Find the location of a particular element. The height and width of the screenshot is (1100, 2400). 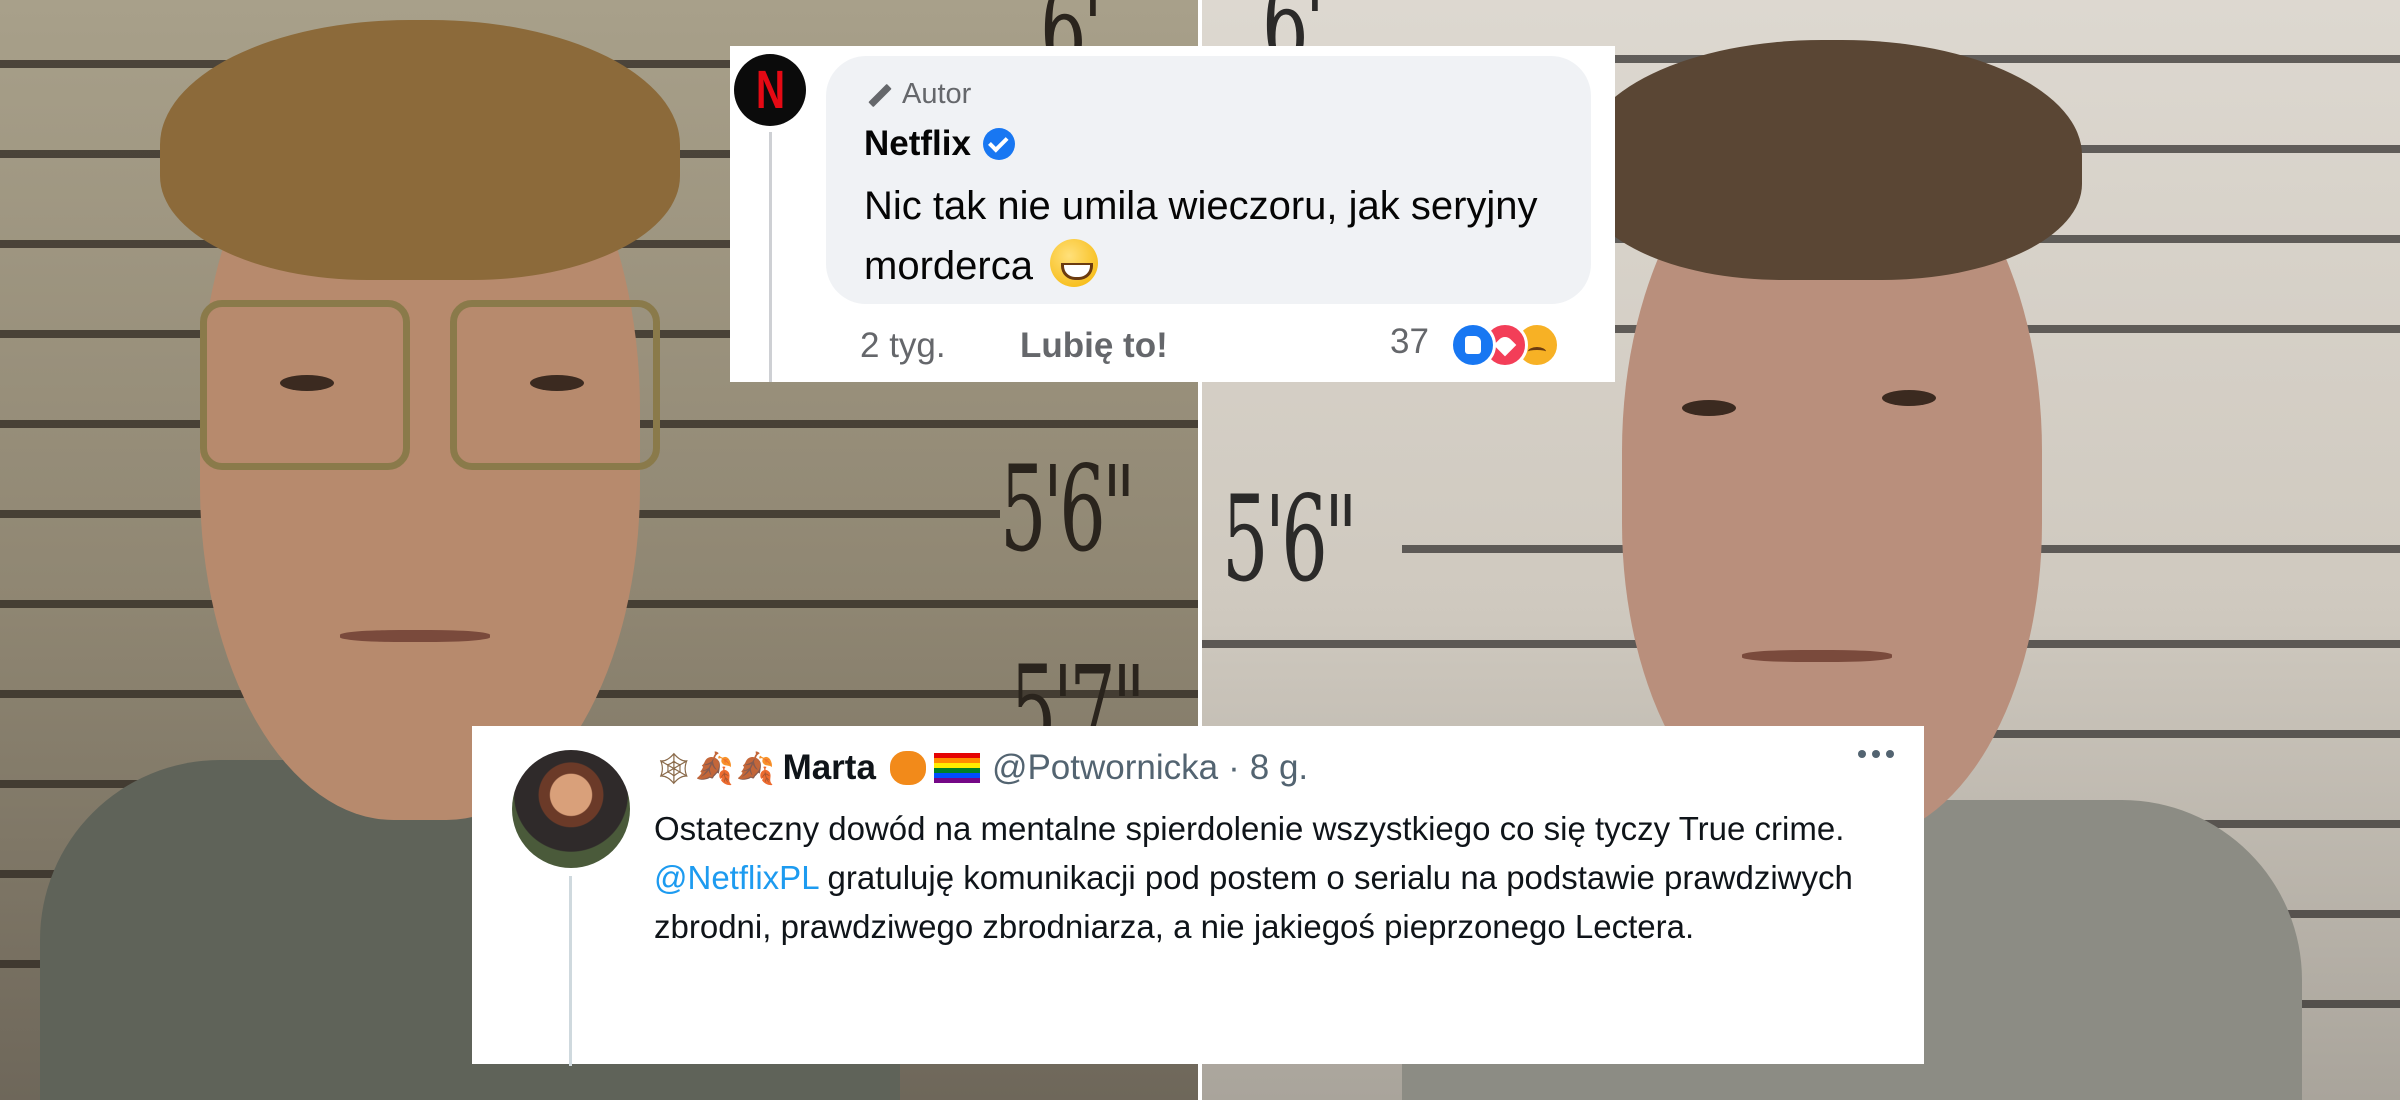

netflix-avatar: N is located at coordinates (770, 90).